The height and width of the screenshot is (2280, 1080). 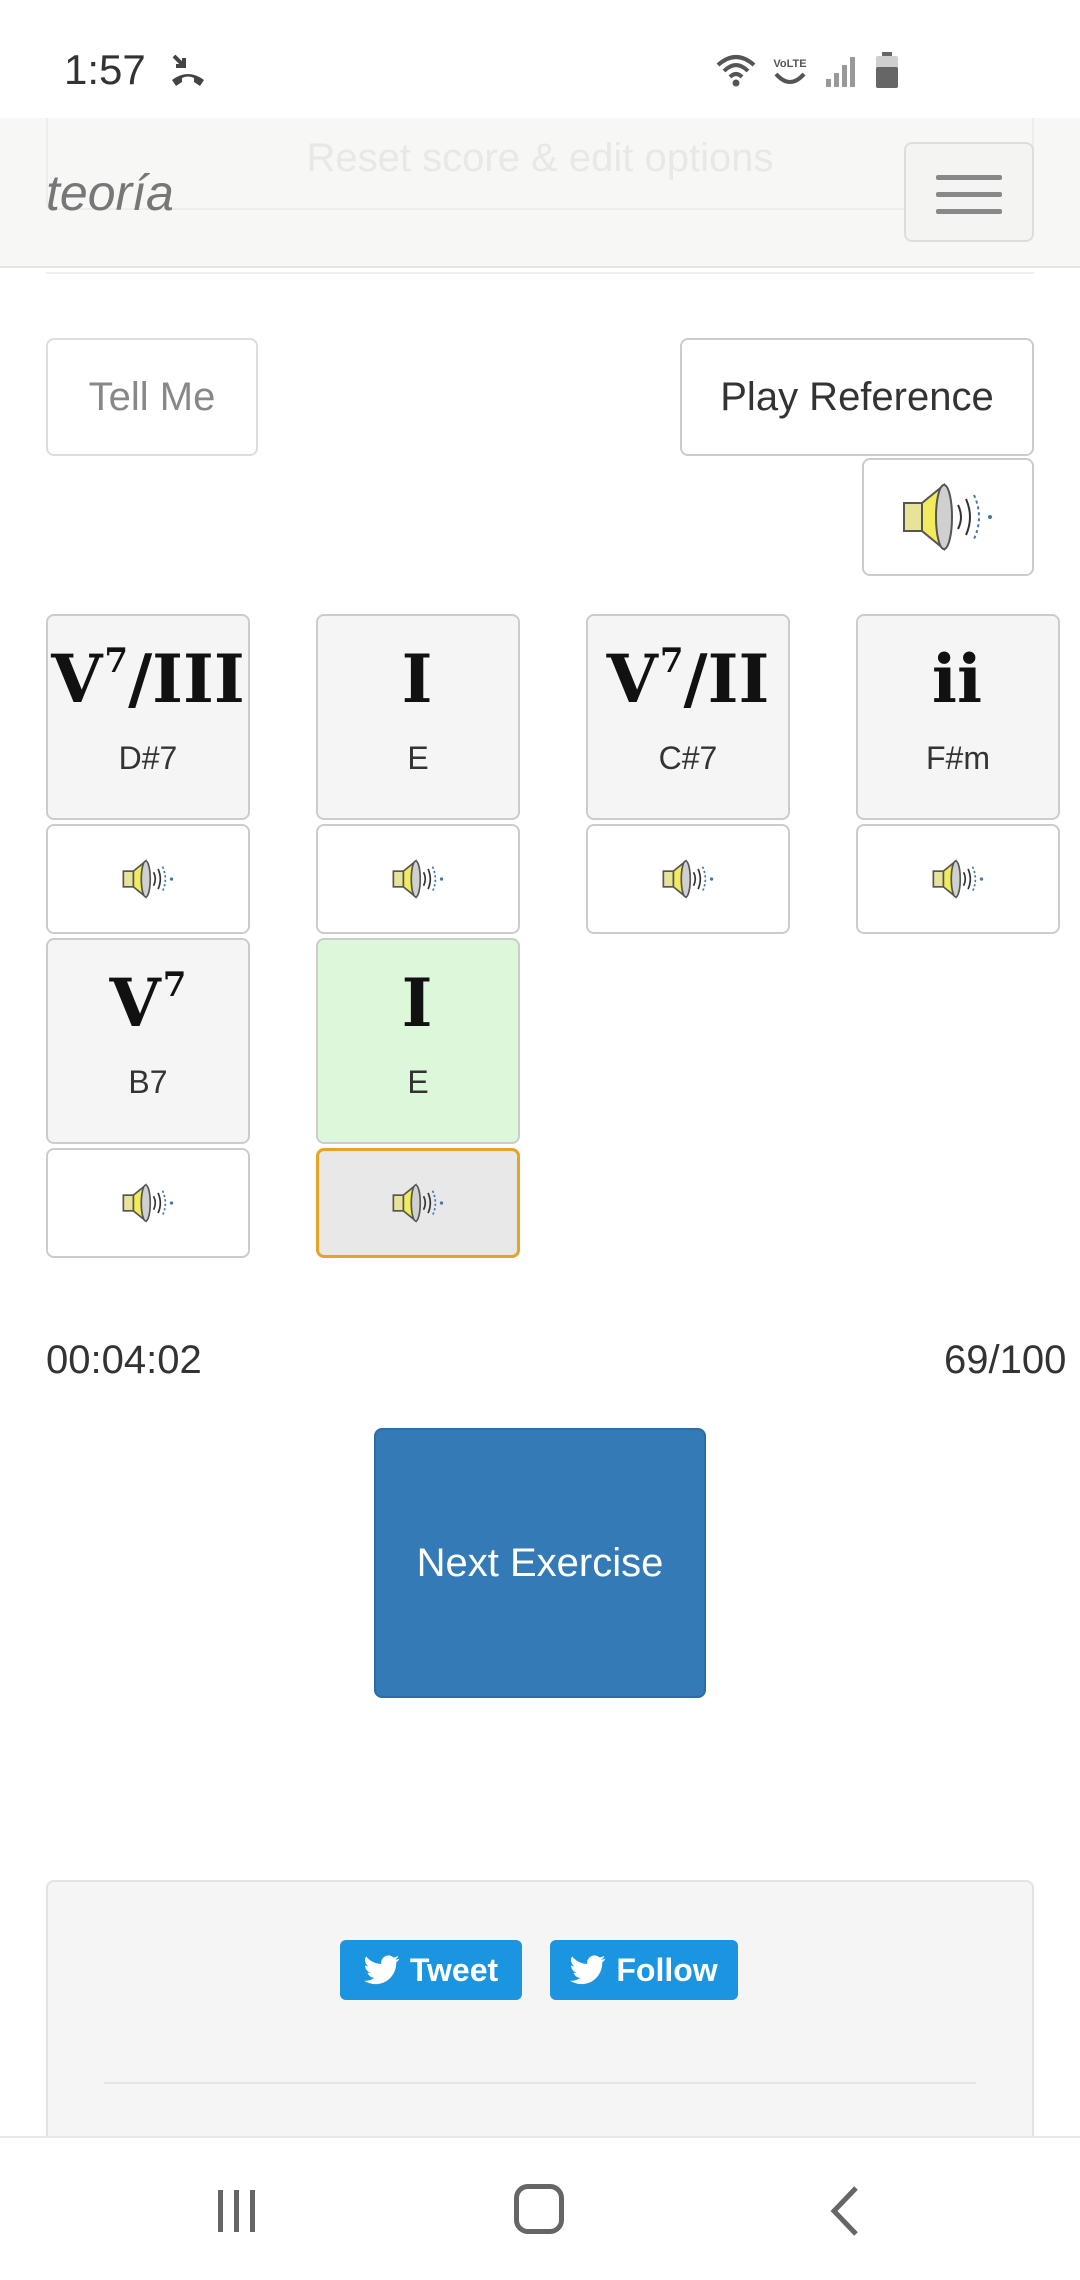 I want to click on chord-answer-button: V7/III D#7, so click(x=148, y=717).